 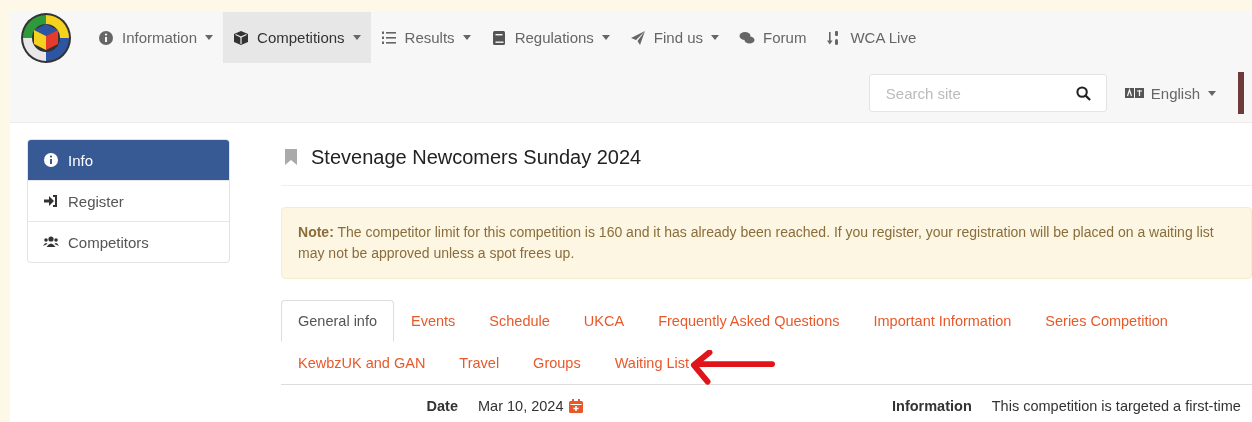 What do you see at coordinates (297, 37) in the screenshot?
I see `nav-link: Competitions` at bounding box center [297, 37].